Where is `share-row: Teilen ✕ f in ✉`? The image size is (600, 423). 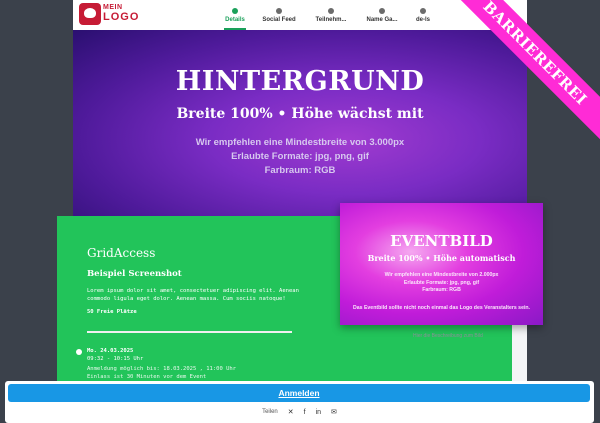 share-row: Teilen ✕ f in ✉ is located at coordinates (299, 412).